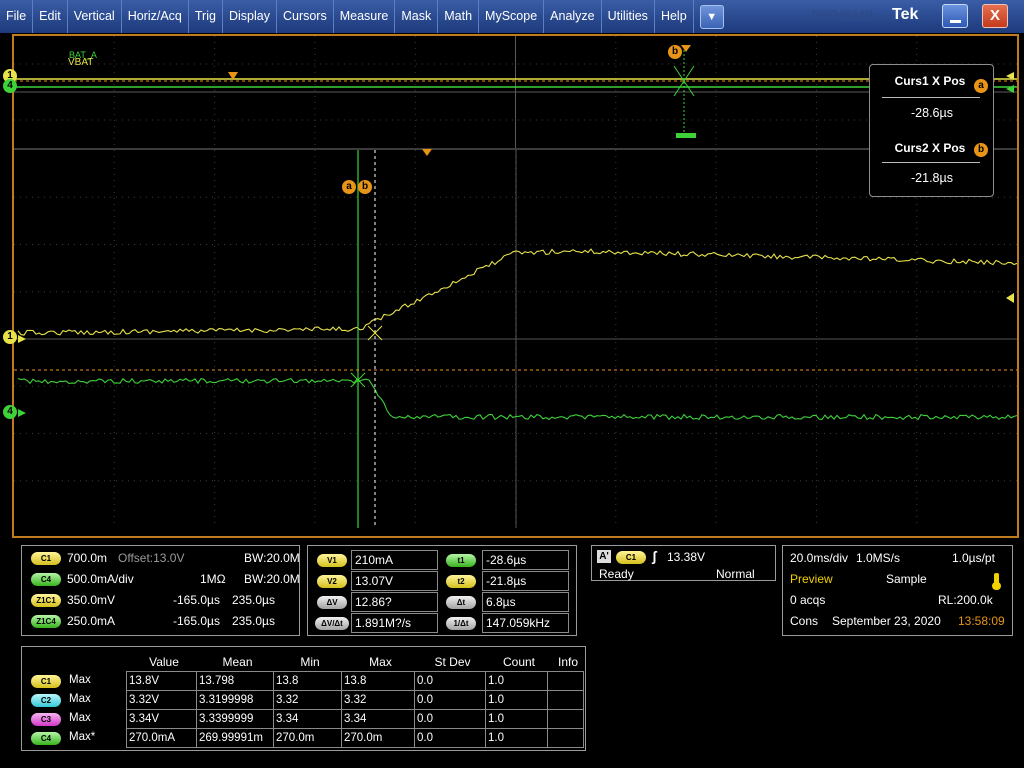 The width and height of the screenshot is (1024, 768). I want to click on z1c1-duration: 235.0µs, so click(253, 600).